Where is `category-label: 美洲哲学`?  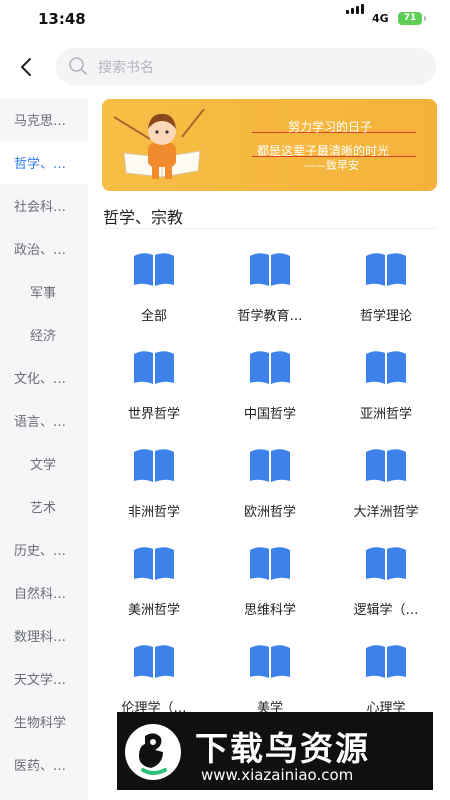 category-label: 美洲哲学 is located at coordinates (153, 610).